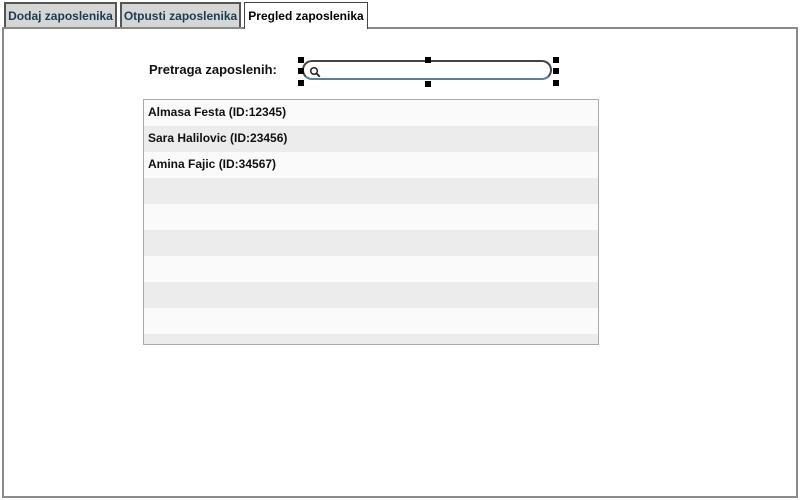 The height and width of the screenshot is (500, 800). I want to click on tab-label: Dodaj zaposlenika, so click(60, 15).